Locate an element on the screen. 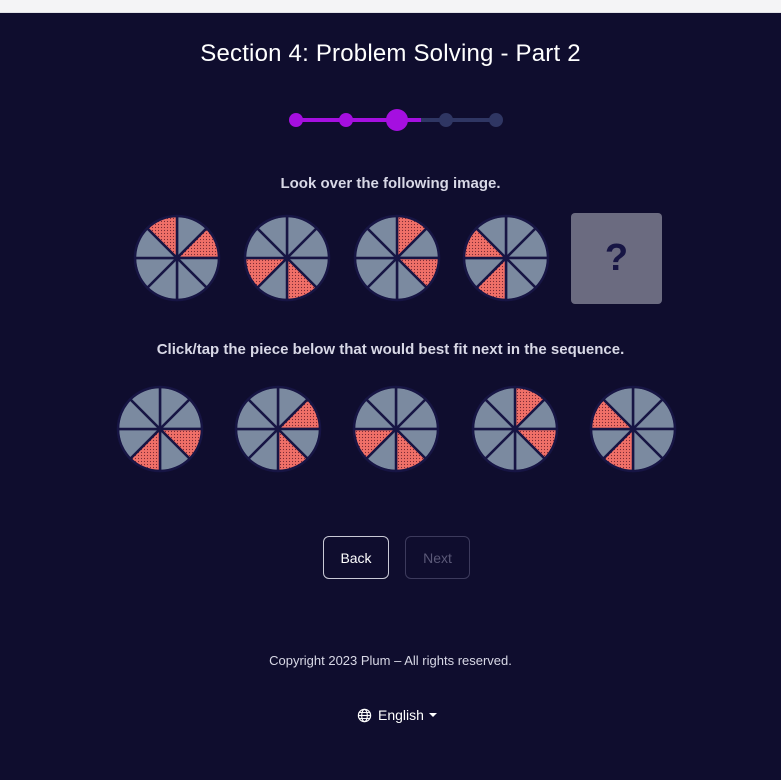 The height and width of the screenshot is (780, 781). question-mark: ? is located at coordinates (616, 258).